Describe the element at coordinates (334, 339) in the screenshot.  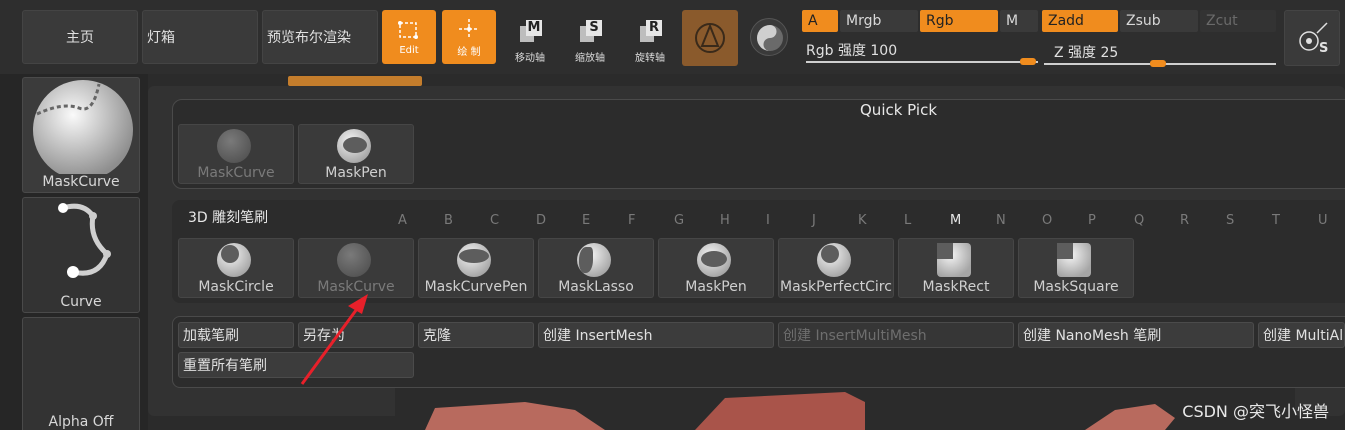
I see `annotation-arrow` at that location.